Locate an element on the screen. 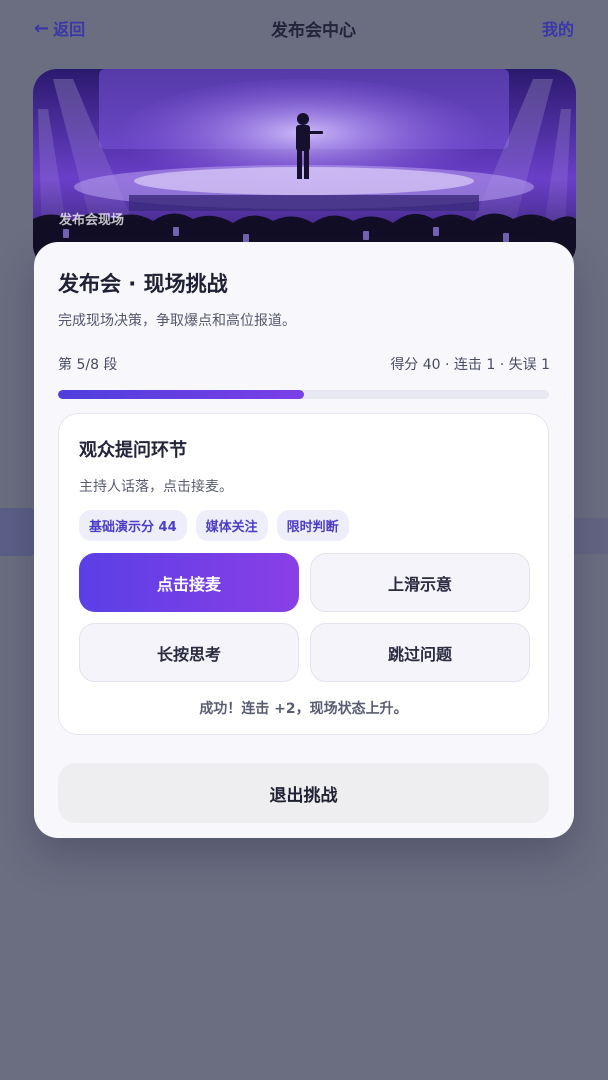 The image size is (608, 1080). back-label: 返回 is located at coordinates (69, 29).